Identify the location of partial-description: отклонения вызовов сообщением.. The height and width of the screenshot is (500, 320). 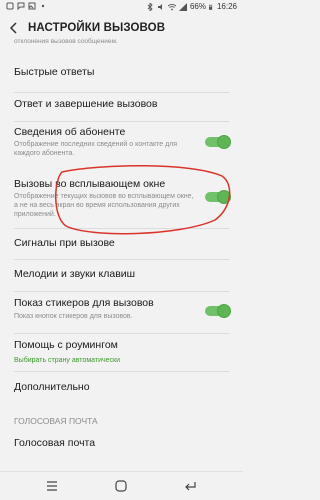
(66, 41).